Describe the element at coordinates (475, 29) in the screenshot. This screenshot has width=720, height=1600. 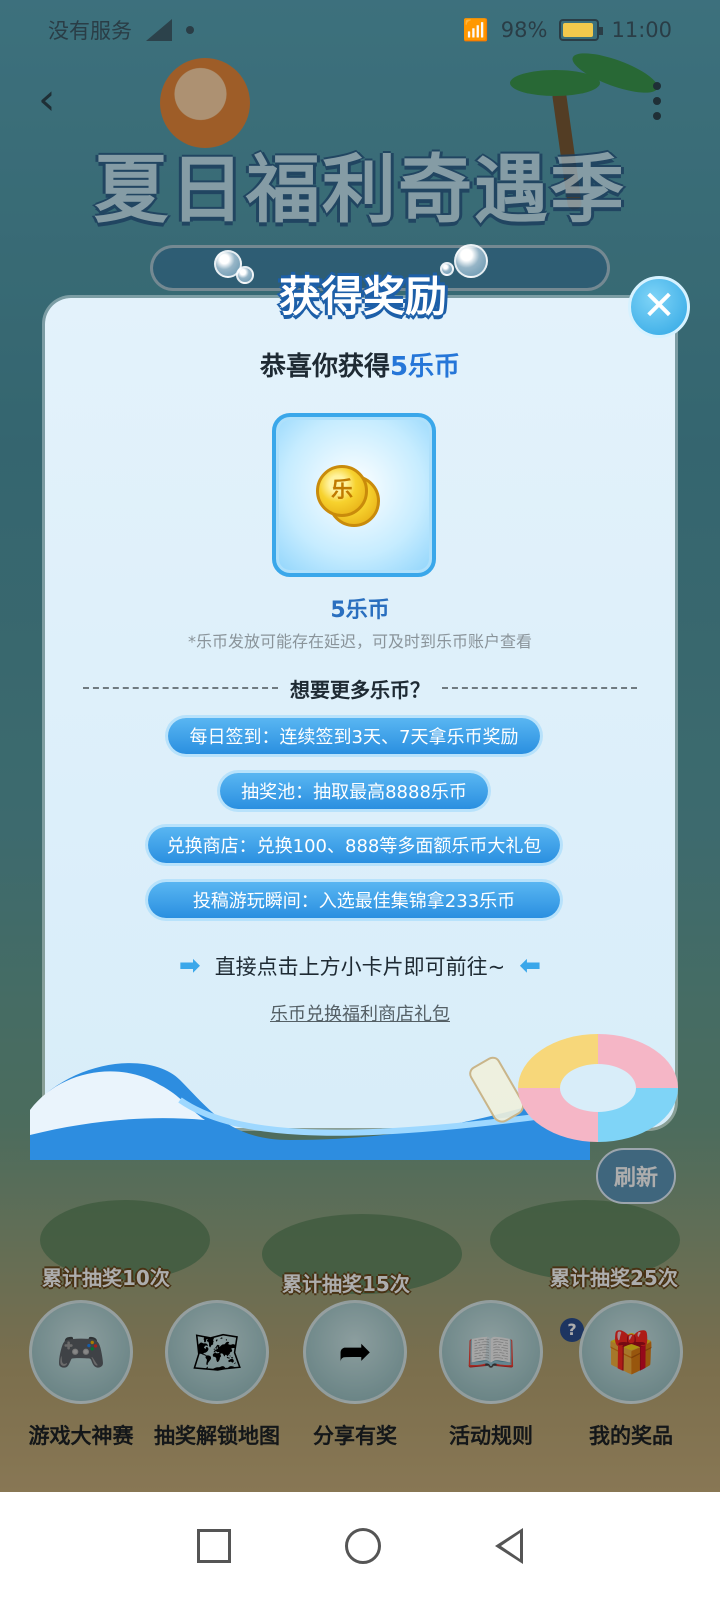
I see `wifi-icon: 📶` at that location.